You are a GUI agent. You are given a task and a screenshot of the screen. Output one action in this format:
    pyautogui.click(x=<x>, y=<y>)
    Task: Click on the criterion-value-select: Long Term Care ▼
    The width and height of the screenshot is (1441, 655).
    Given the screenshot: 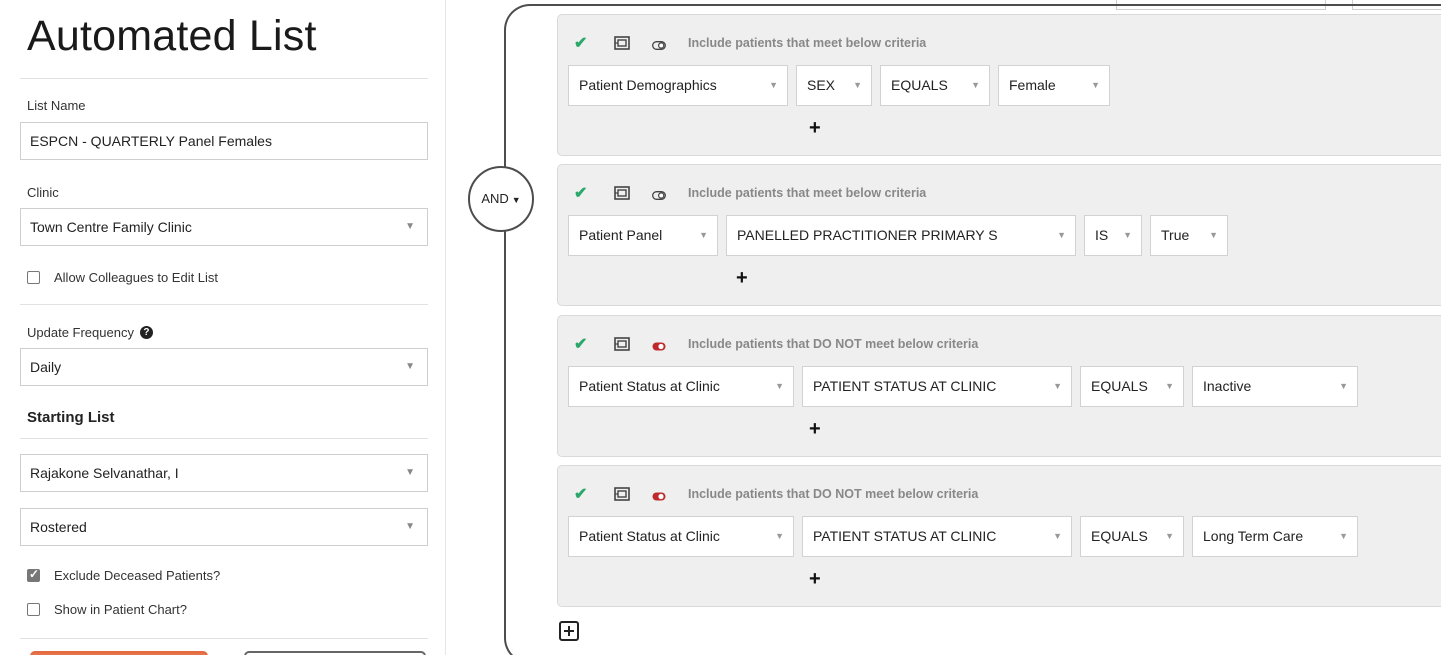 What is the action you would take?
    pyautogui.click(x=1275, y=536)
    